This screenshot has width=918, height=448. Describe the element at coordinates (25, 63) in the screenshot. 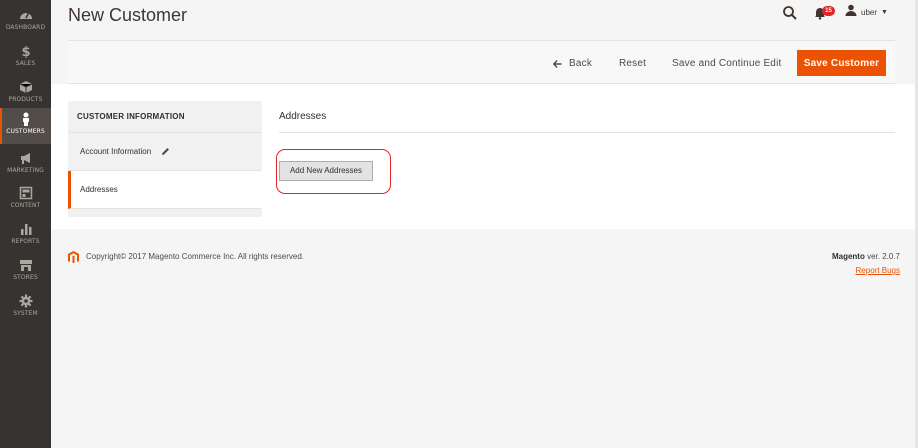

I see `nav-sales-label: SALES` at that location.